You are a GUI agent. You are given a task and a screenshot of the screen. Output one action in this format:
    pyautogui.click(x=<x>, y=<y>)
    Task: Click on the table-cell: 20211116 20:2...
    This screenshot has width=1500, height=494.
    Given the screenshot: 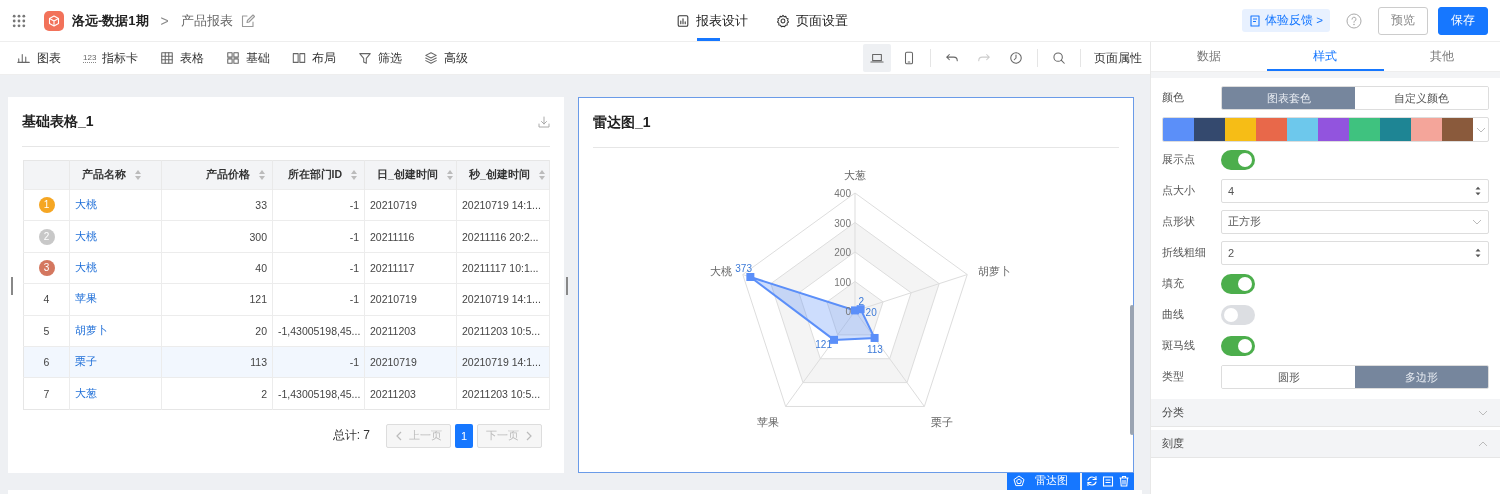 What is the action you would take?
    pyautogui.click(x=500, y=236)
    